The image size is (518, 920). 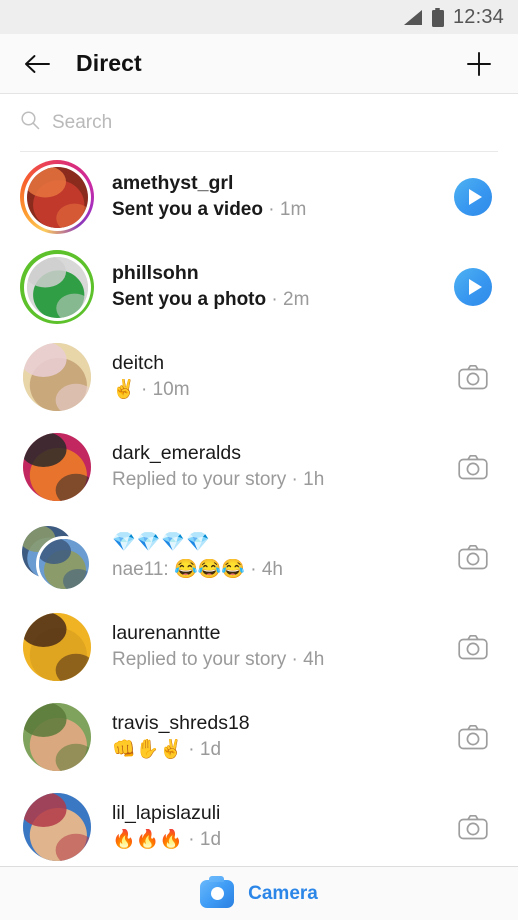 What do you see at coordinates (37, 64) in the screenshot?
I see `back-arrow-icon` at bounding box center [37, 64].